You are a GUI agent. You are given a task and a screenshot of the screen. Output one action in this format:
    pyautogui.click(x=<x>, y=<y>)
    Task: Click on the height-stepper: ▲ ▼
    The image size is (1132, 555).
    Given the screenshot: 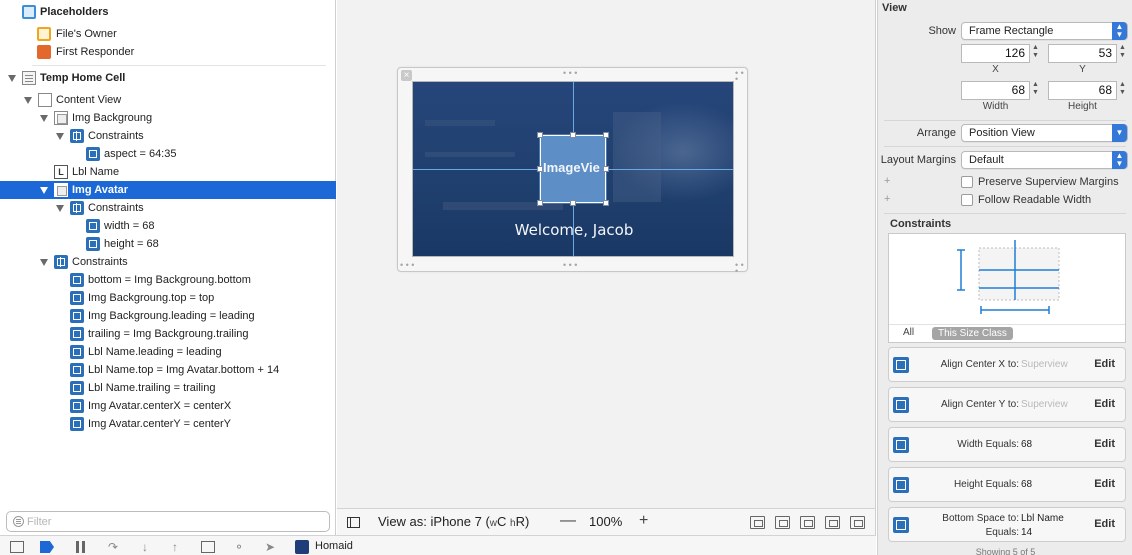 What is the action you would take?
    pyautogui.click(x=1122, y=90)
    